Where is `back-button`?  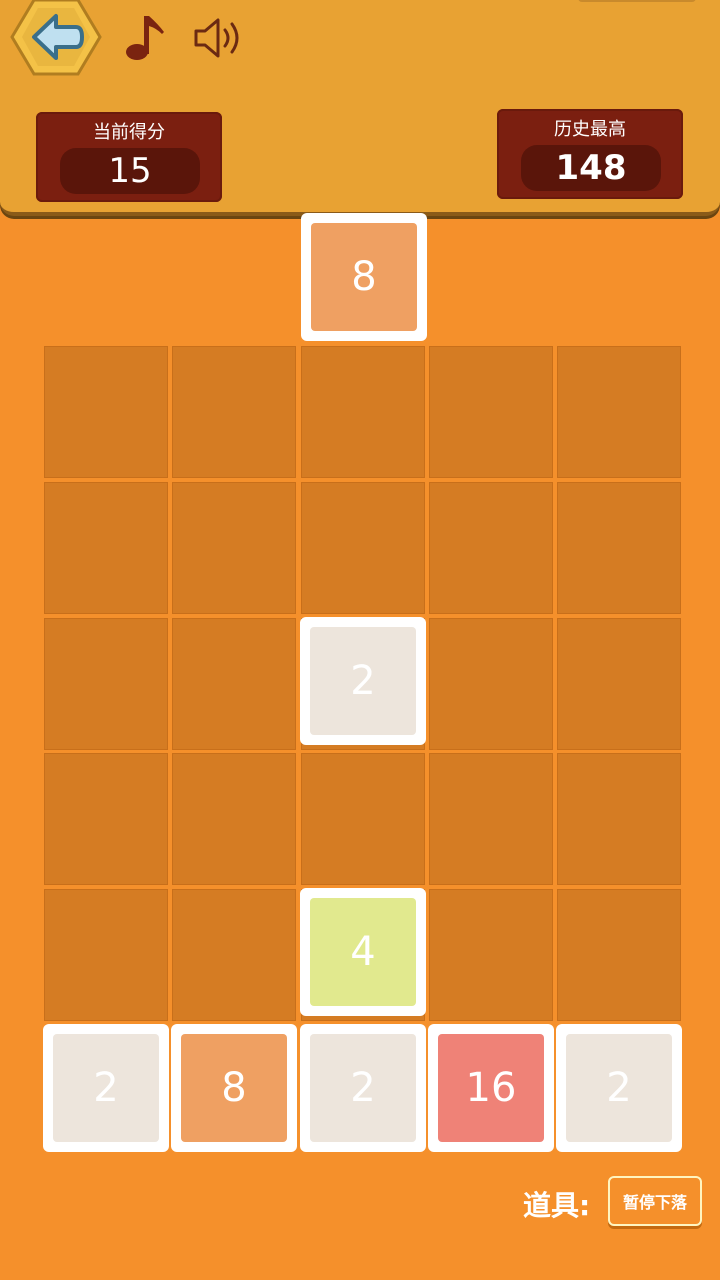
back-button is located at coordinates (56, 40).